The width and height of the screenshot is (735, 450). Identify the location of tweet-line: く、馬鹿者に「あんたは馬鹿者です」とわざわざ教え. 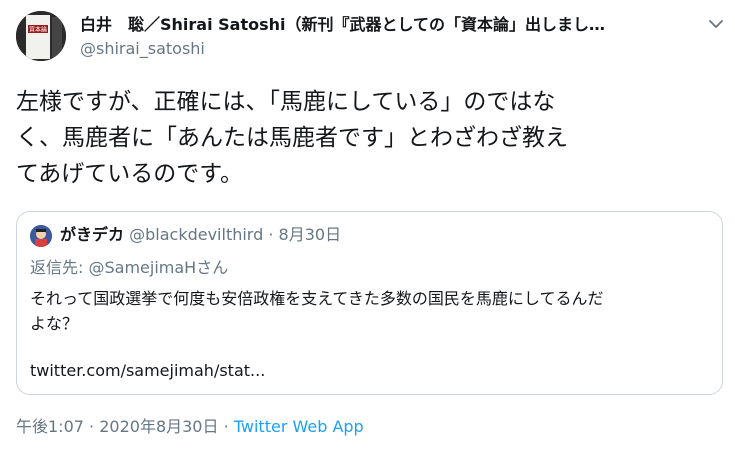
(292, 138).